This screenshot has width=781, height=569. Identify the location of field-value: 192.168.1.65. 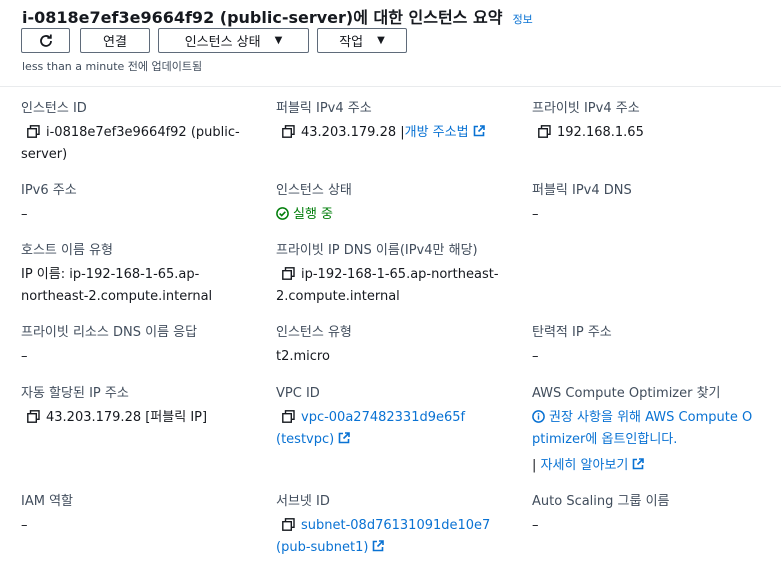
(654, 133).